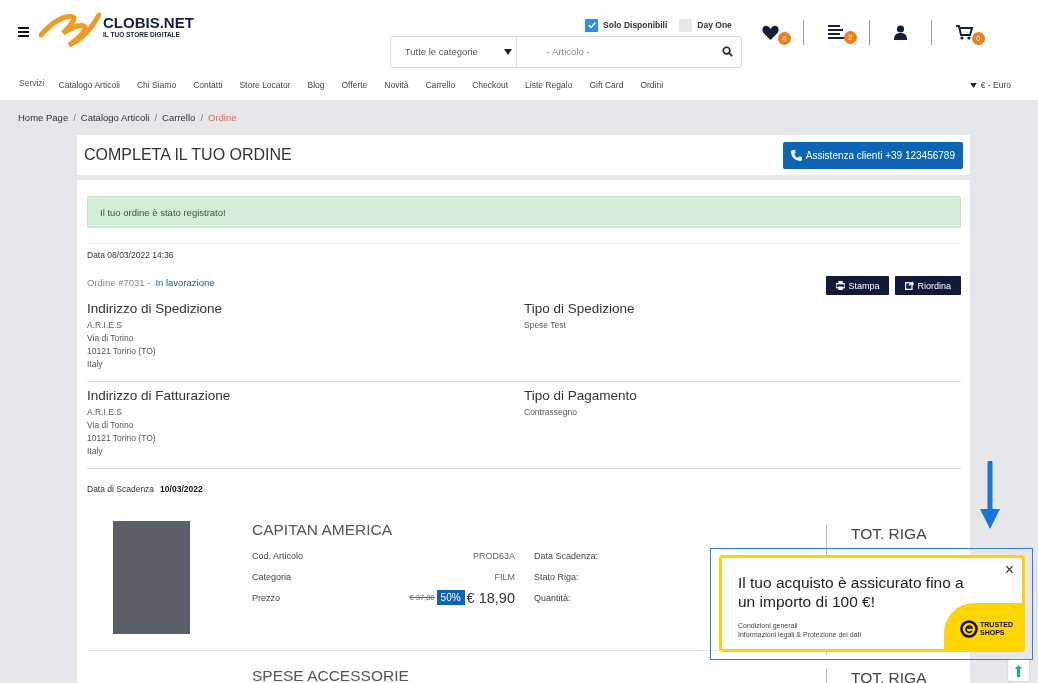  Describe the element at coordinates (841, 285) in the screenshot. I see `printer-icon` at that location.